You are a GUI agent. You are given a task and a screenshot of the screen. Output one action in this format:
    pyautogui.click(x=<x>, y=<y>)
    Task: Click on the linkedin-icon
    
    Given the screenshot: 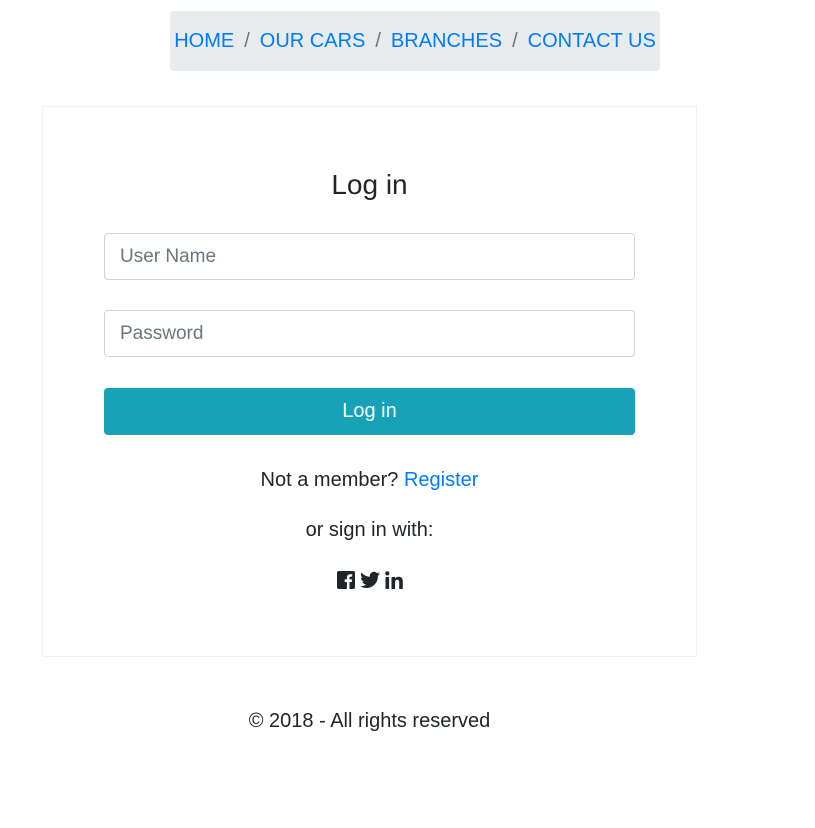 What is the action you would take?
    pyautogui.click(x=394, y=580)
    